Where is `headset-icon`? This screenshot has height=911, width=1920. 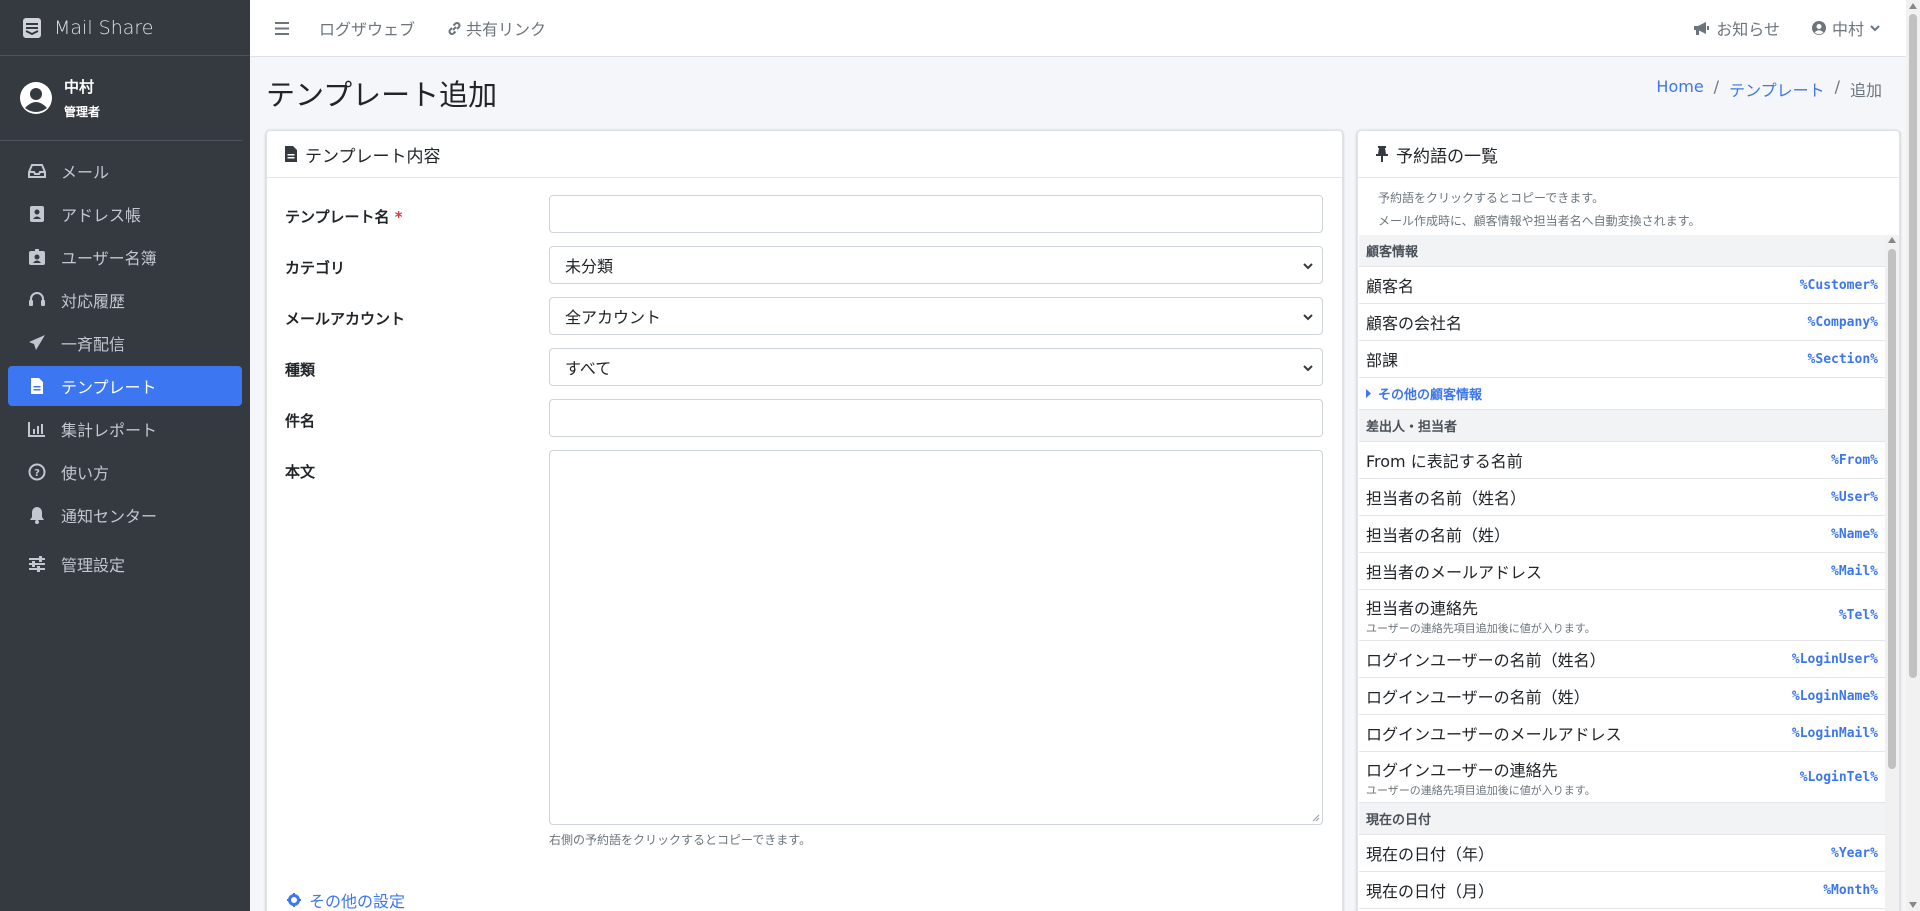
headset-icon is located at coordinates (37, 300).